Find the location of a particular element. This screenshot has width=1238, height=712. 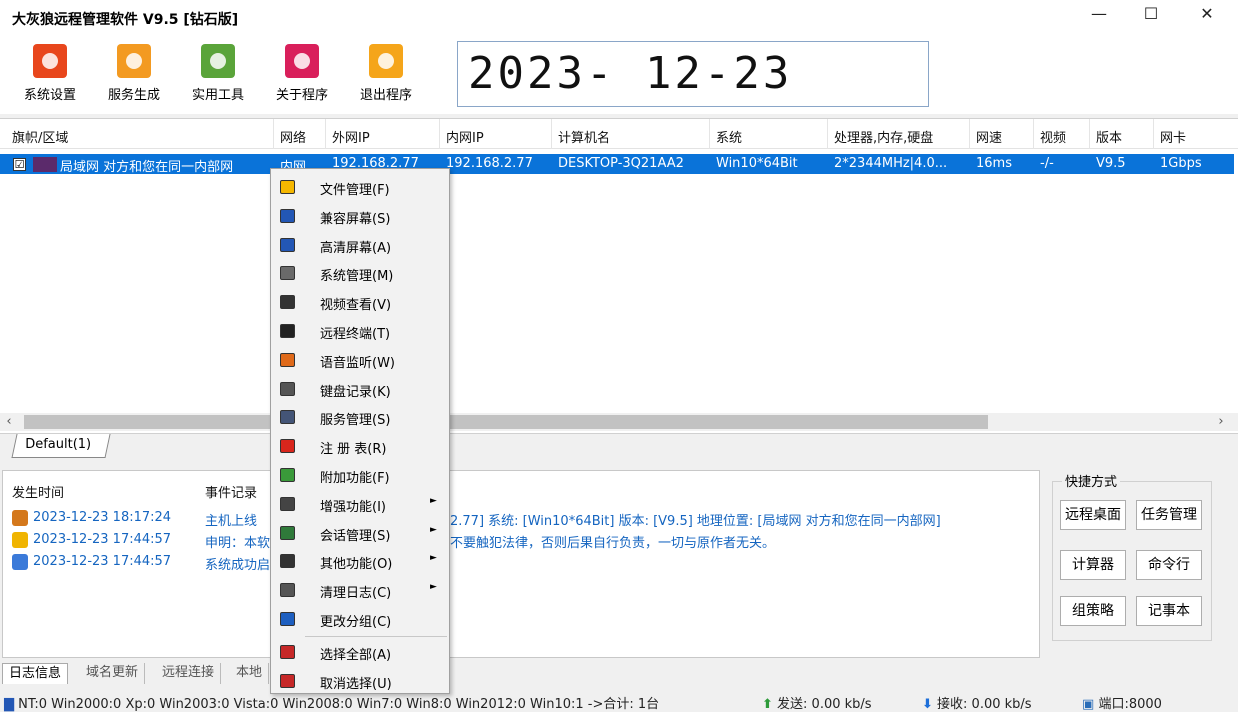

log-detail: 不要触犯法律，否则后果自行负责，一切与原作者无关。 is located at coordinates (613, 543).